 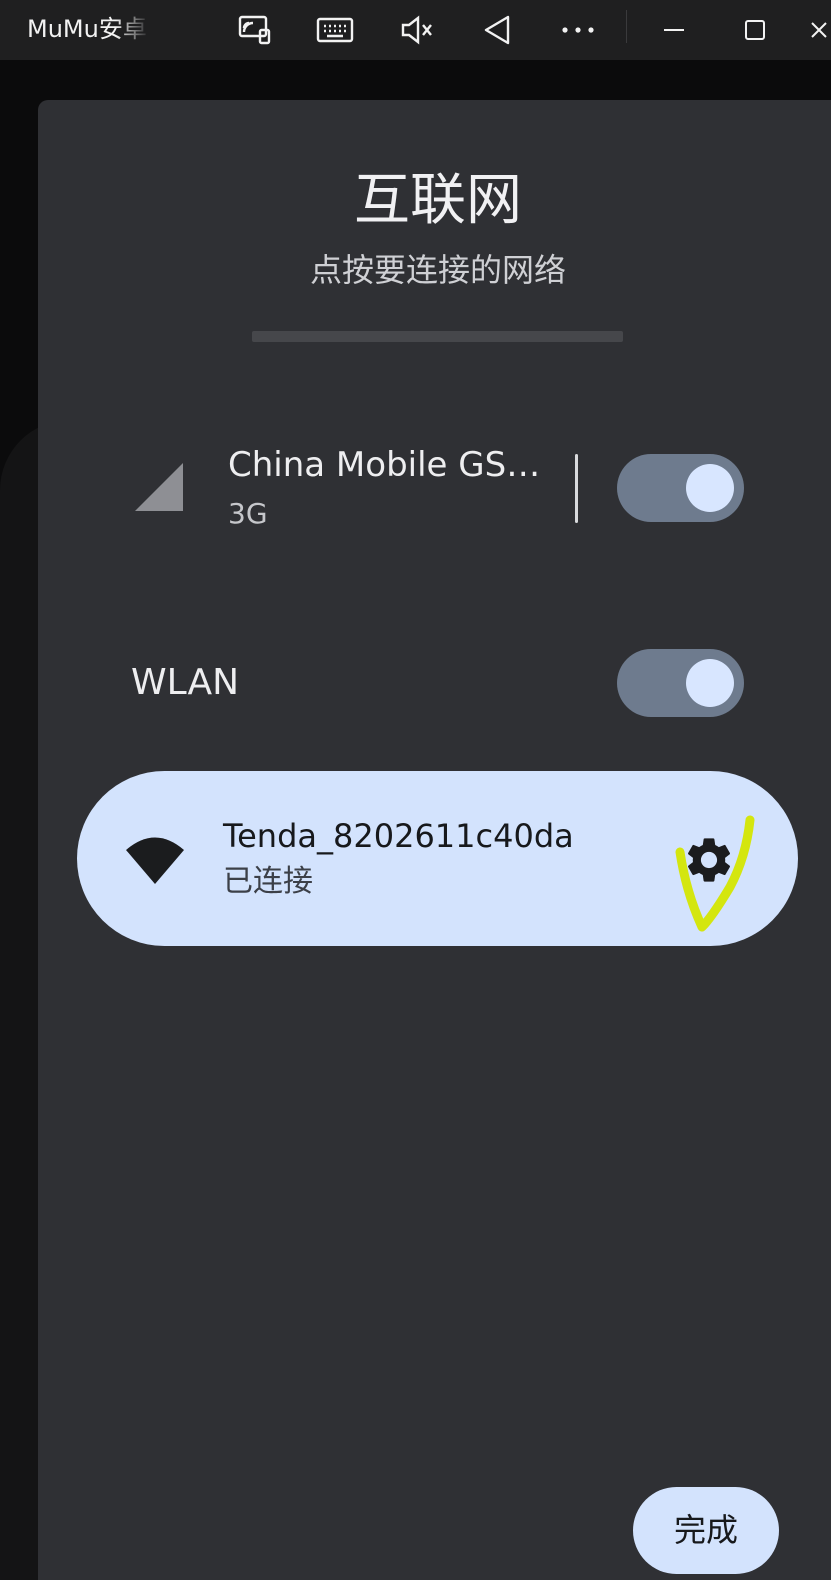 I want to click on titlebar-separator, so click(x=626, y=26).